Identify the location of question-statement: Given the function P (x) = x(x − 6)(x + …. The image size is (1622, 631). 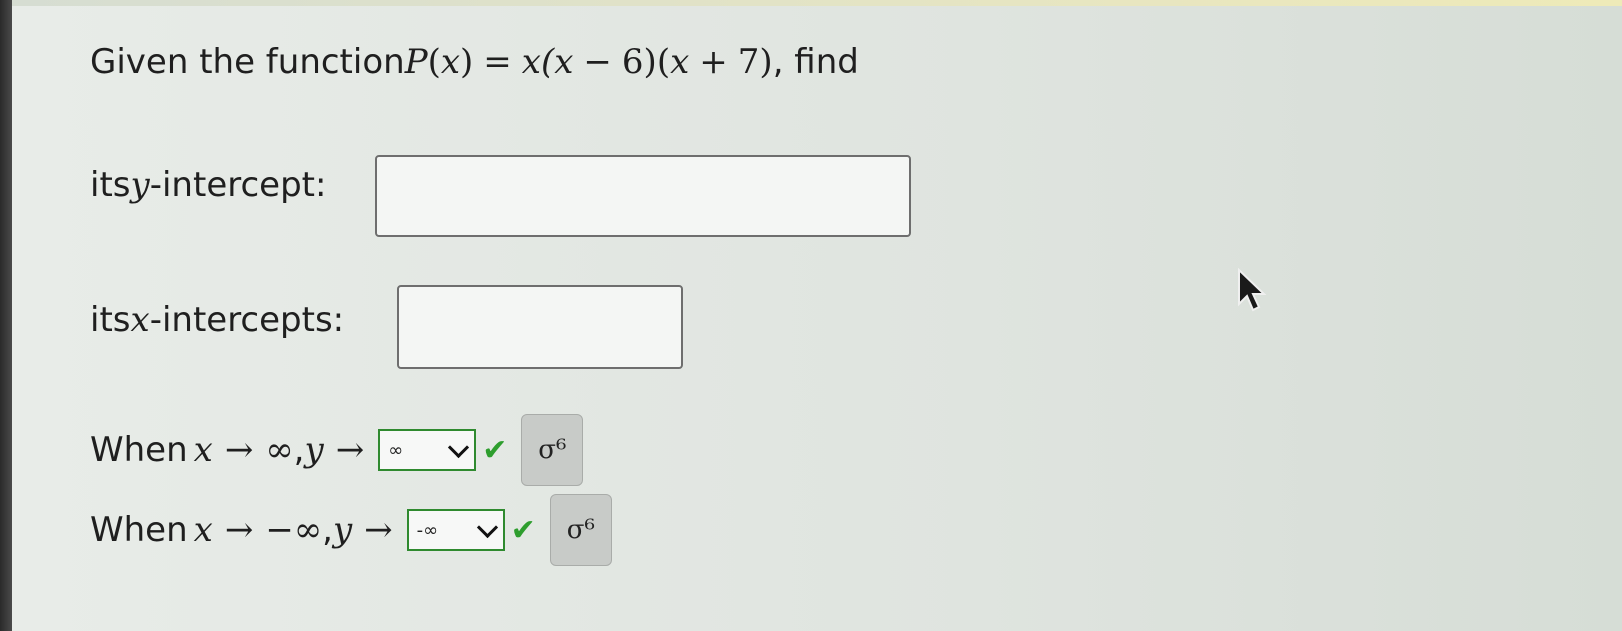
(474, 62).